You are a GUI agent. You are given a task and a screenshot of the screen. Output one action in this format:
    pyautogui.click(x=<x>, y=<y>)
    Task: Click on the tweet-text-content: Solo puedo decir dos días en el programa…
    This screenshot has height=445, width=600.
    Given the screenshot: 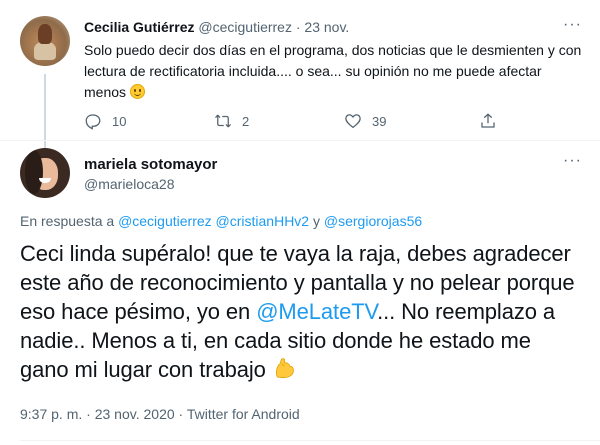 What is the action you would take?
    pyautogui.click(x=333, y=71)
    